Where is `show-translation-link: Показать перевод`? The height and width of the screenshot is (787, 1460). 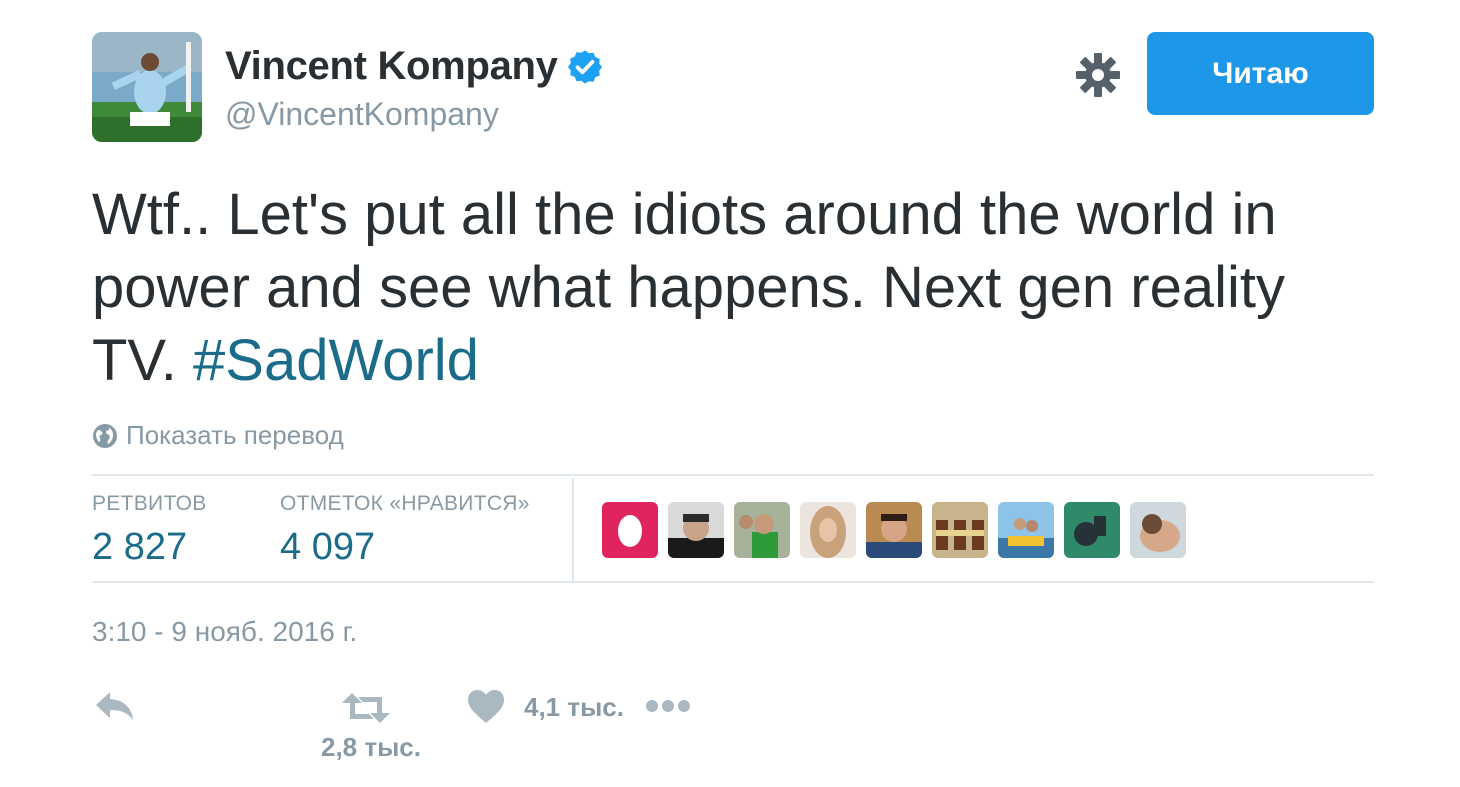 show-translation-link: Показать перевод is located at coordinates (218, 435).